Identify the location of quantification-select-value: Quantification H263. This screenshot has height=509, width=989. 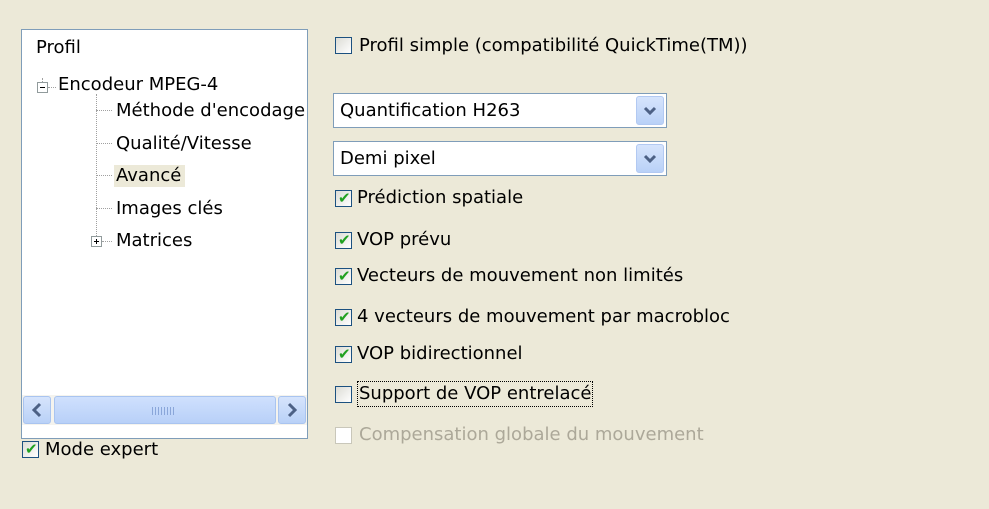
(430, 110).